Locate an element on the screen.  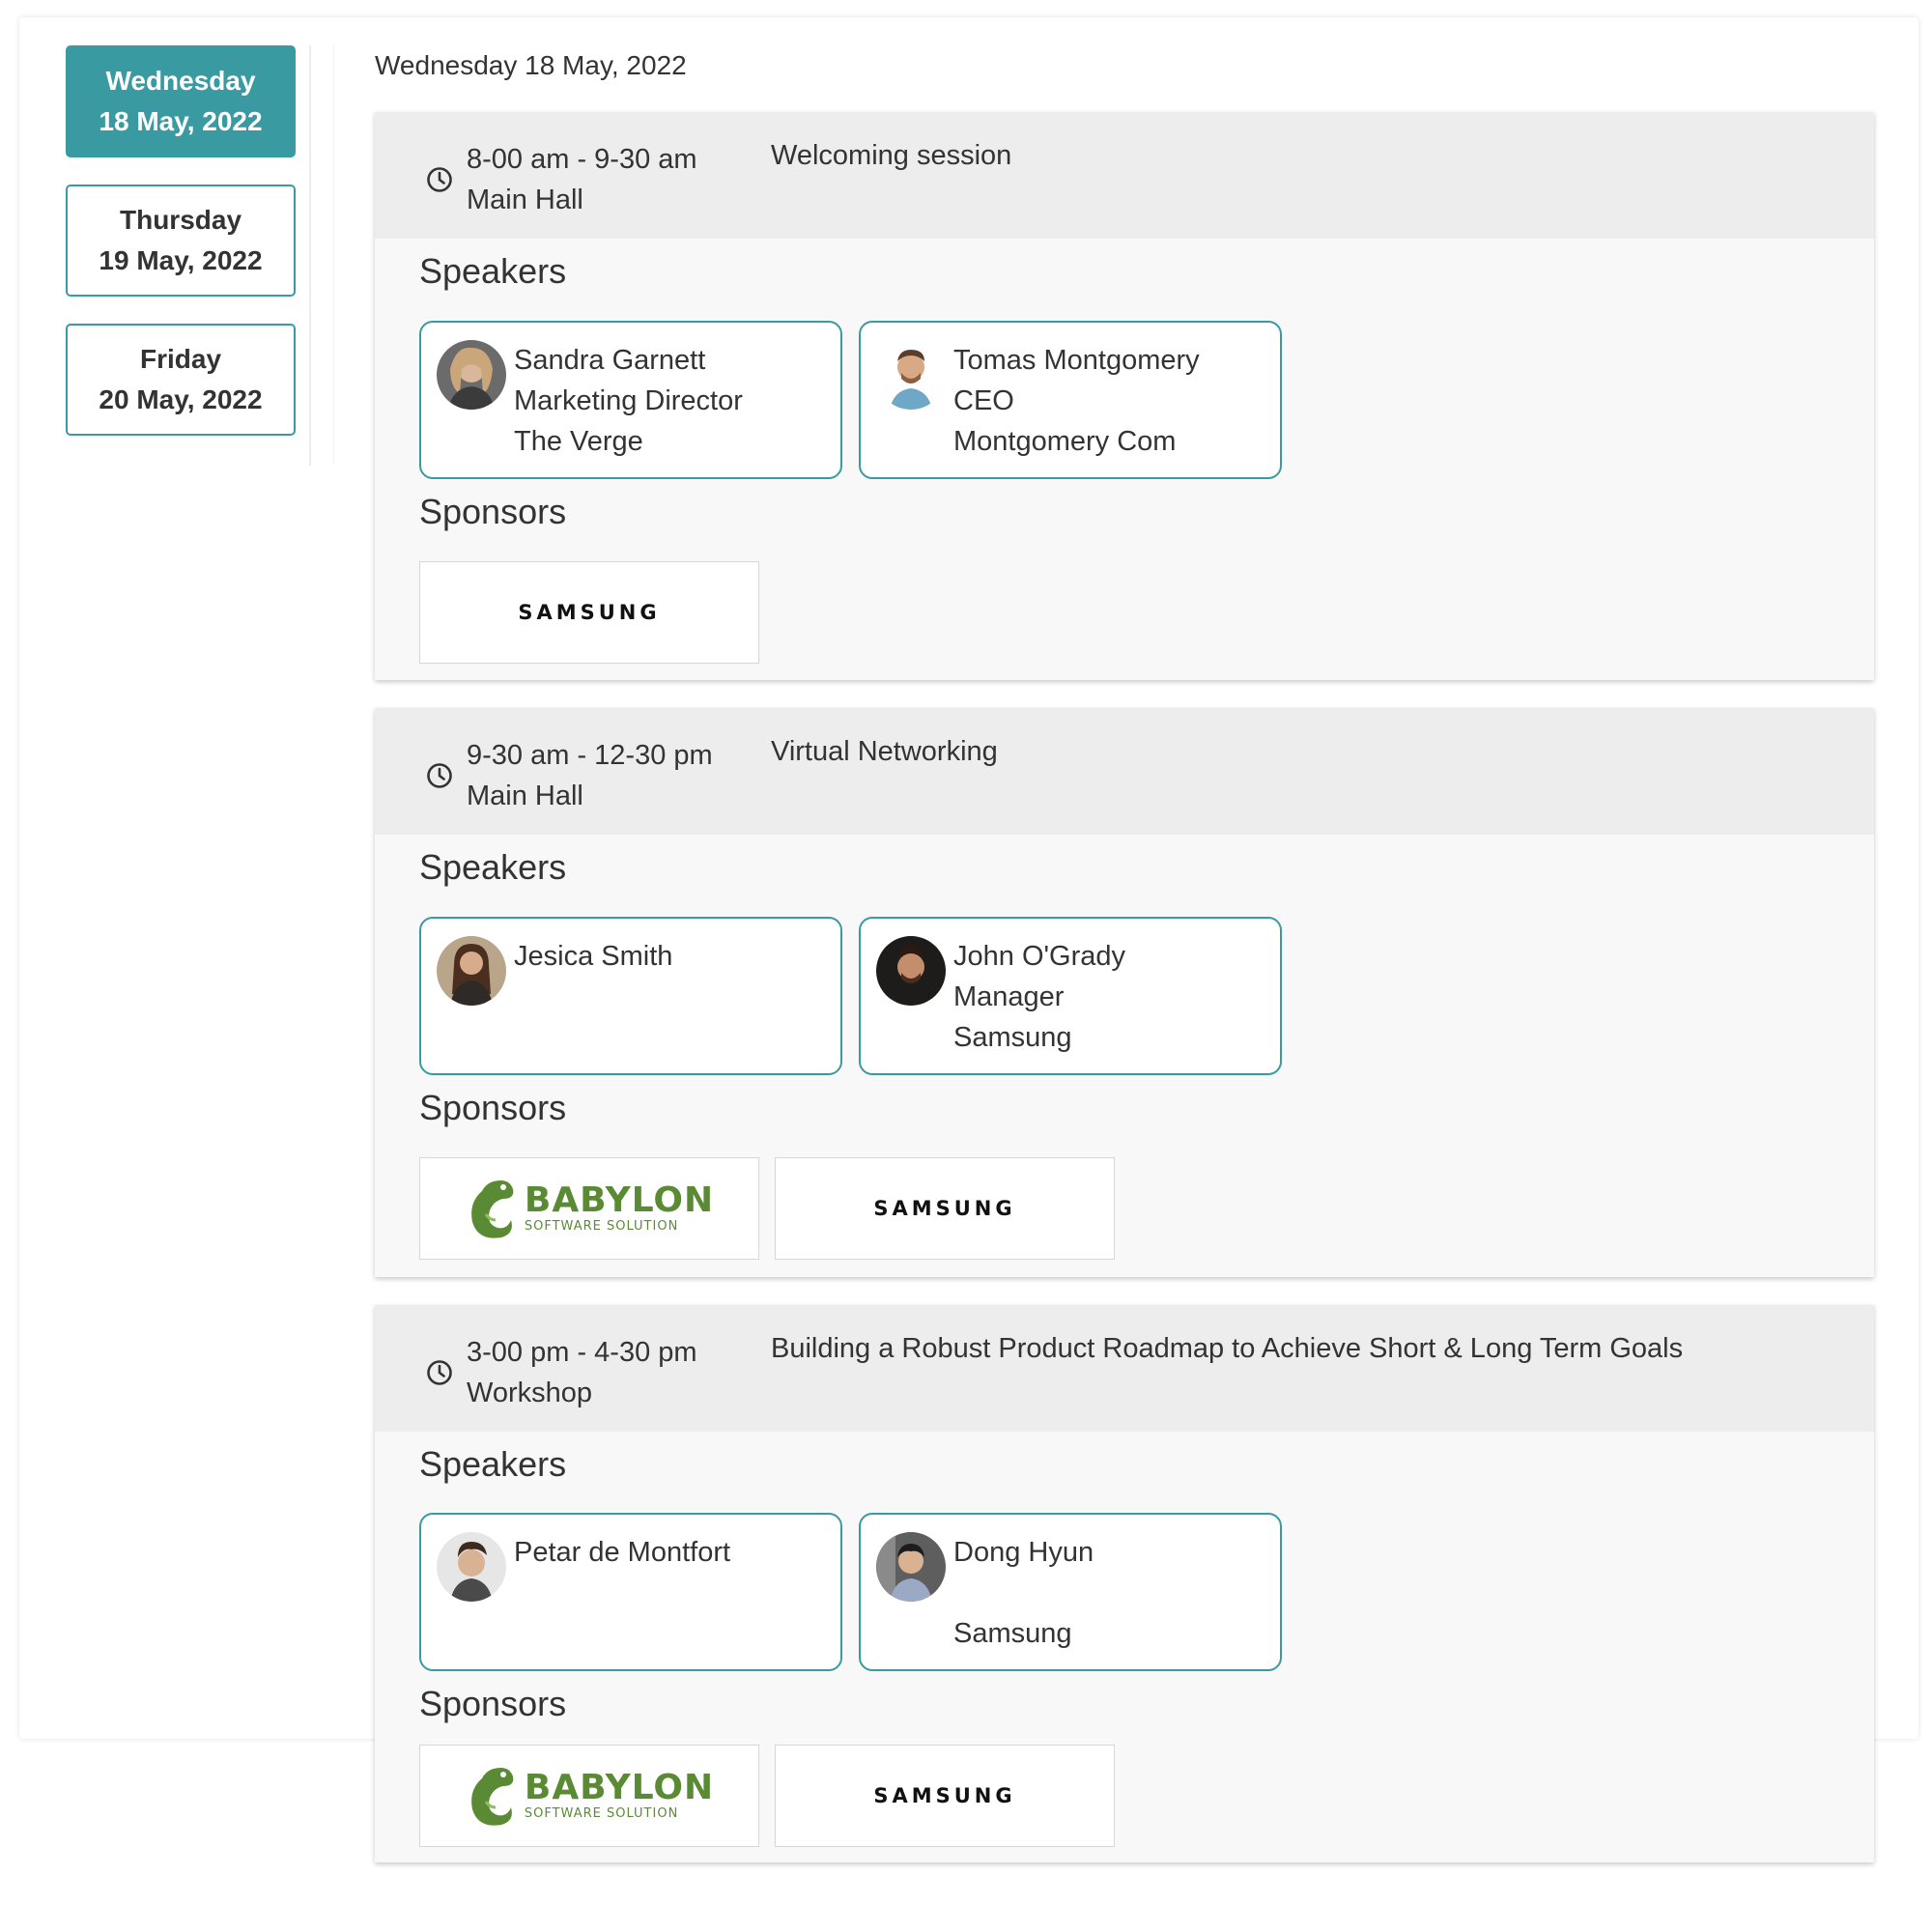
speaker-role: CEO is located at coordinates (983, 400).